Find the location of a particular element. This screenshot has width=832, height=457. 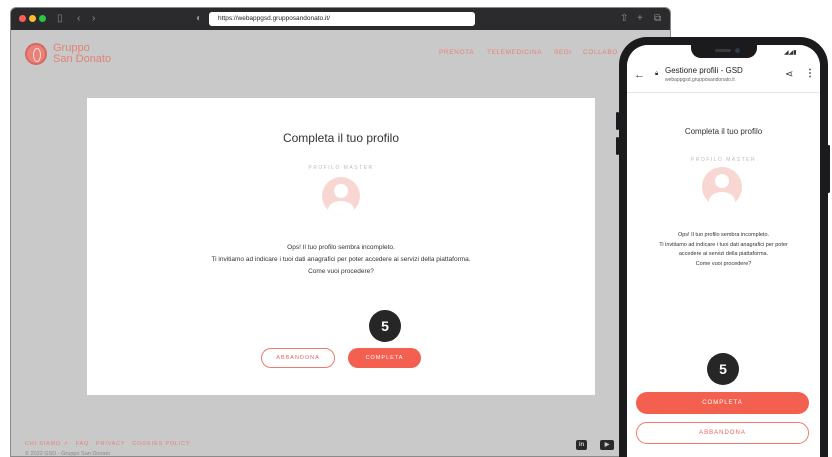

footer-link-faq: FAQ is located at coordinates (82, 444).